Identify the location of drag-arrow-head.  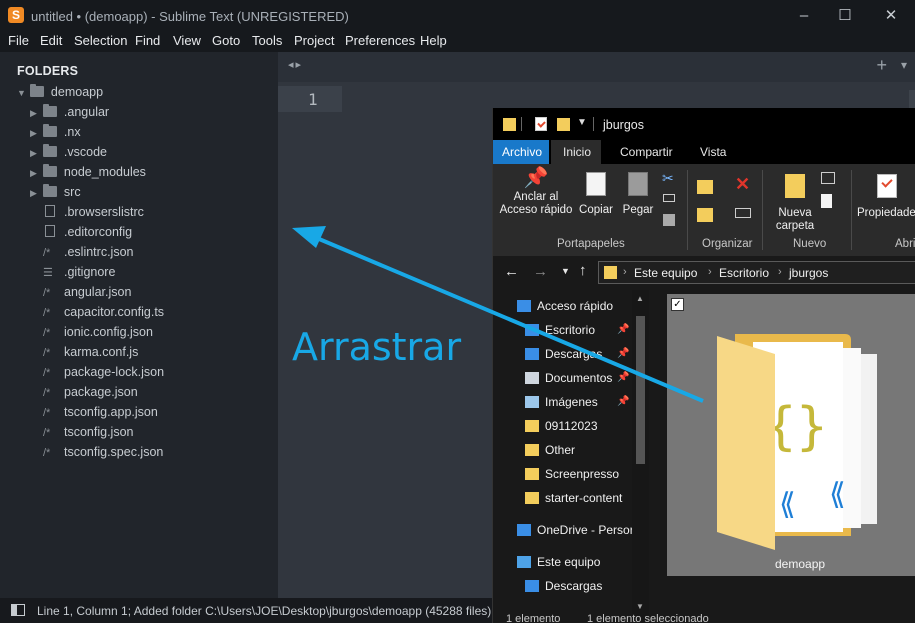
(309, 237).